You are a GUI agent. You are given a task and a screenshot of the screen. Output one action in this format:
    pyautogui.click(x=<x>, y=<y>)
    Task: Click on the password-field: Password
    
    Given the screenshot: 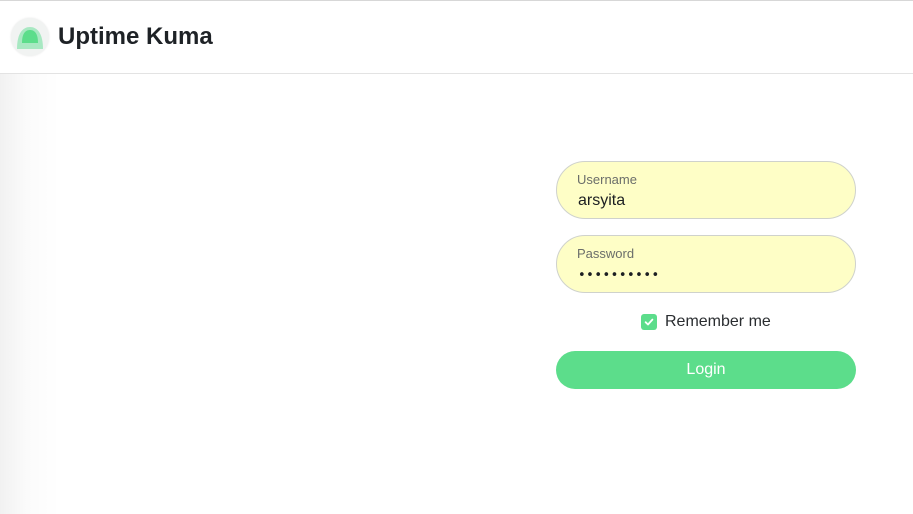 What is the action you would take?
    pyautogui.click(x=706, y=264)
    